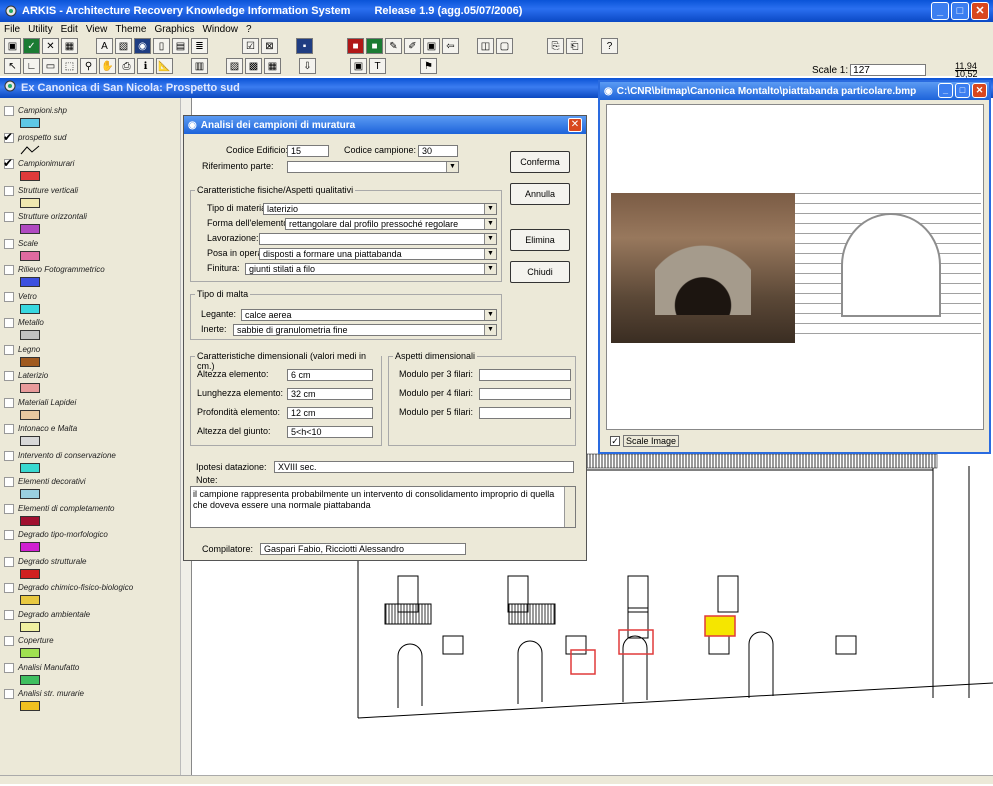 Image resolution: width=993 pixels, height=786 pixels. Describe the element at coordinates (145, 66) in the screenshot. I see `identify-icon: ℹ` at that location.